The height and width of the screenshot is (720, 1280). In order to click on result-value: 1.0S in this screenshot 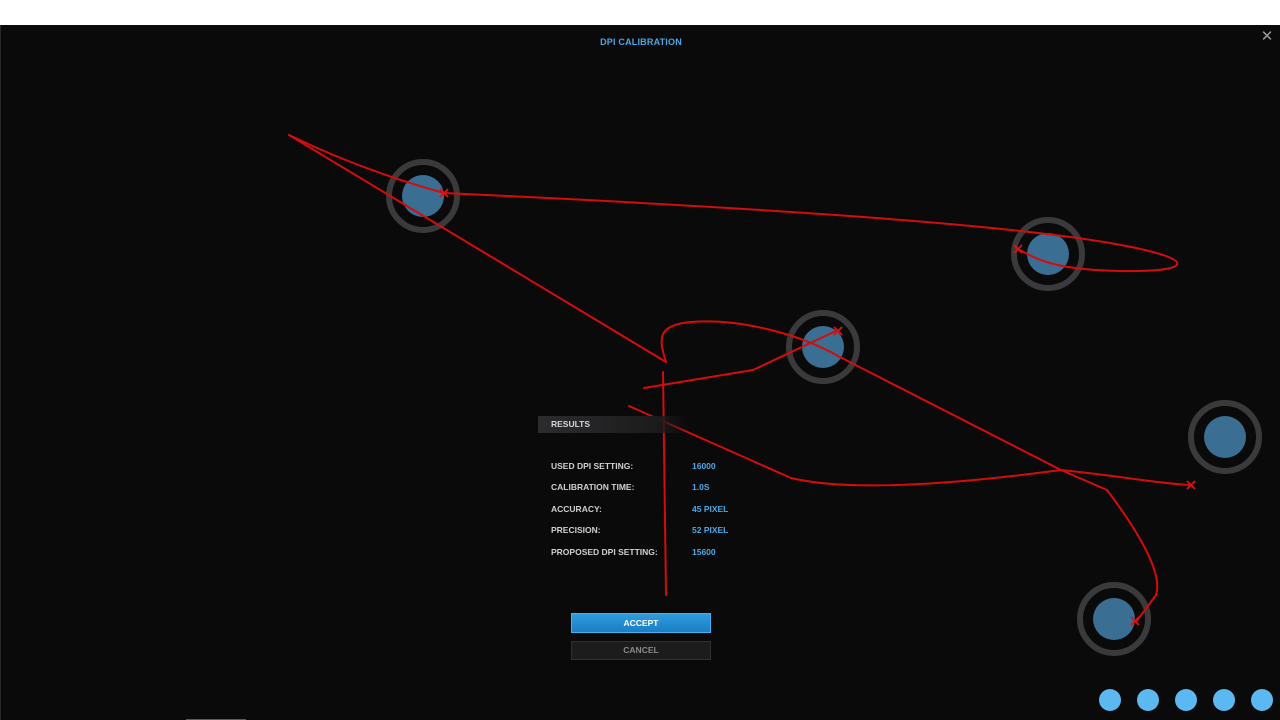, I will do `click(701, 487)`.